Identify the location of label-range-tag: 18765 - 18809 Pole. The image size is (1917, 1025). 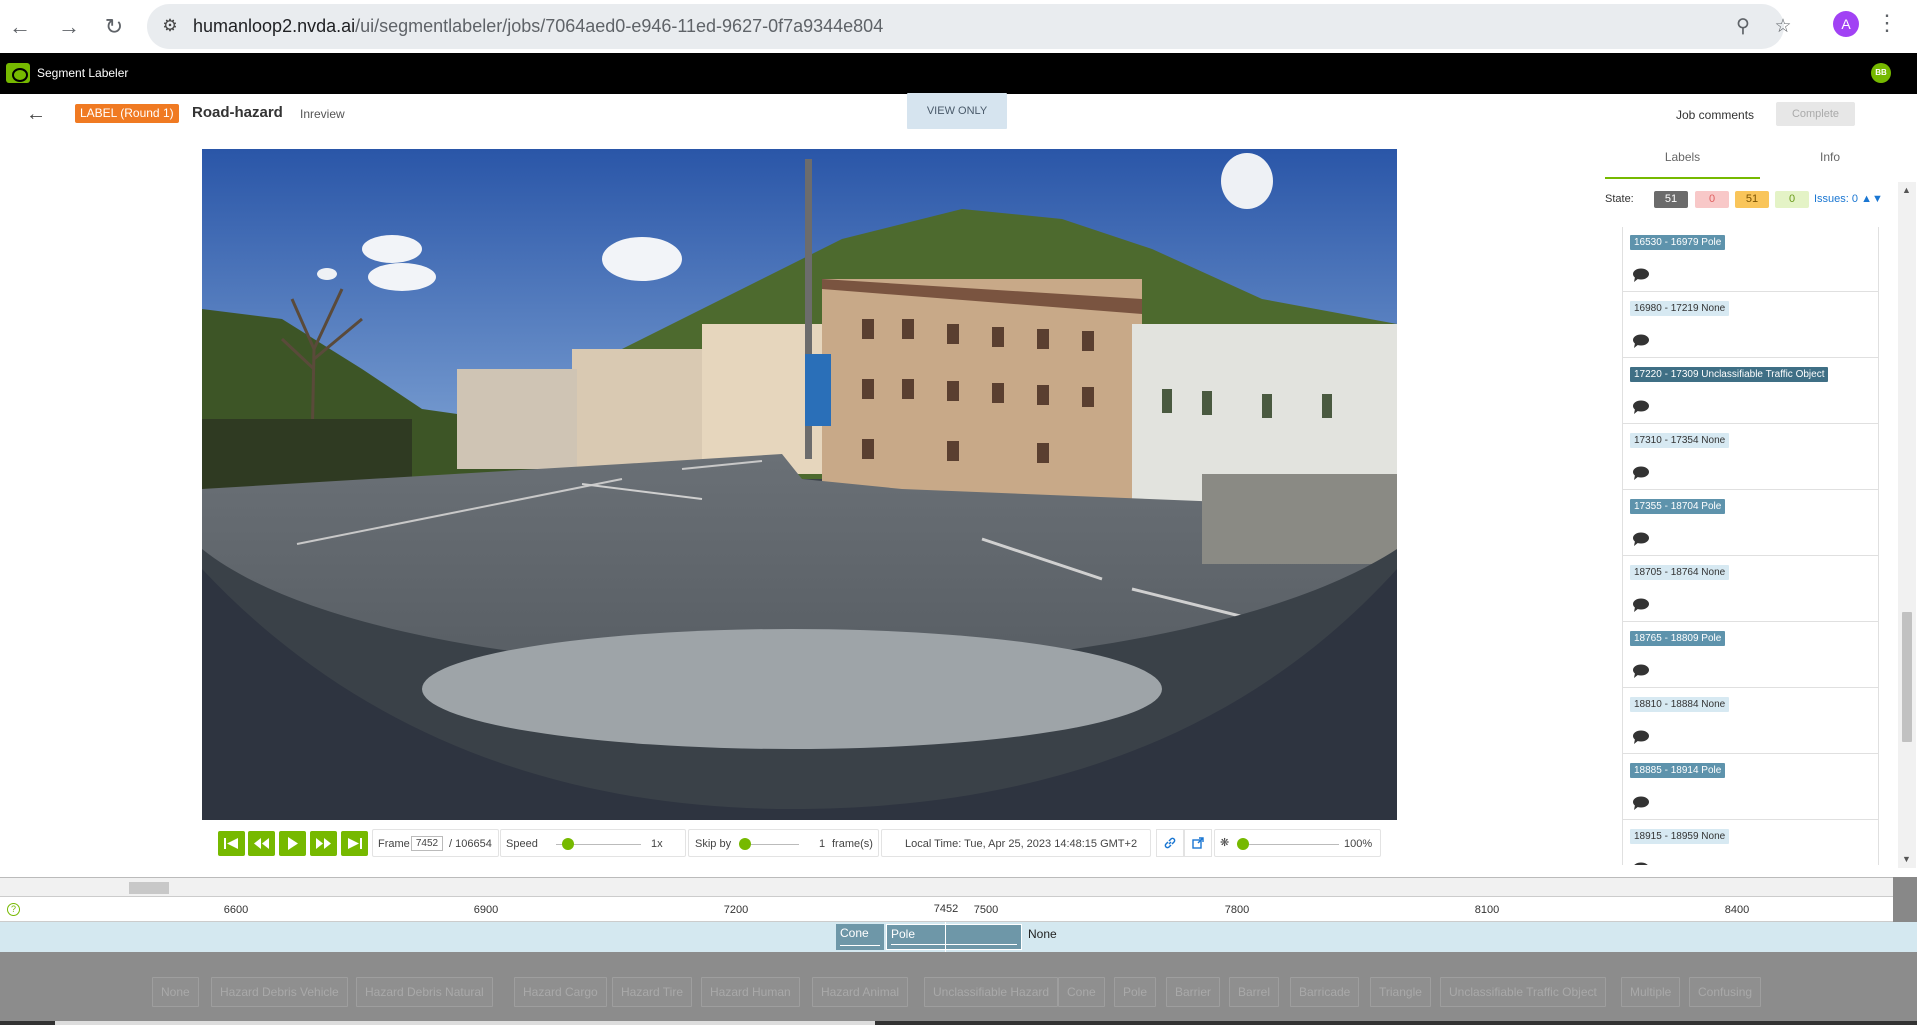
(1678, 638).